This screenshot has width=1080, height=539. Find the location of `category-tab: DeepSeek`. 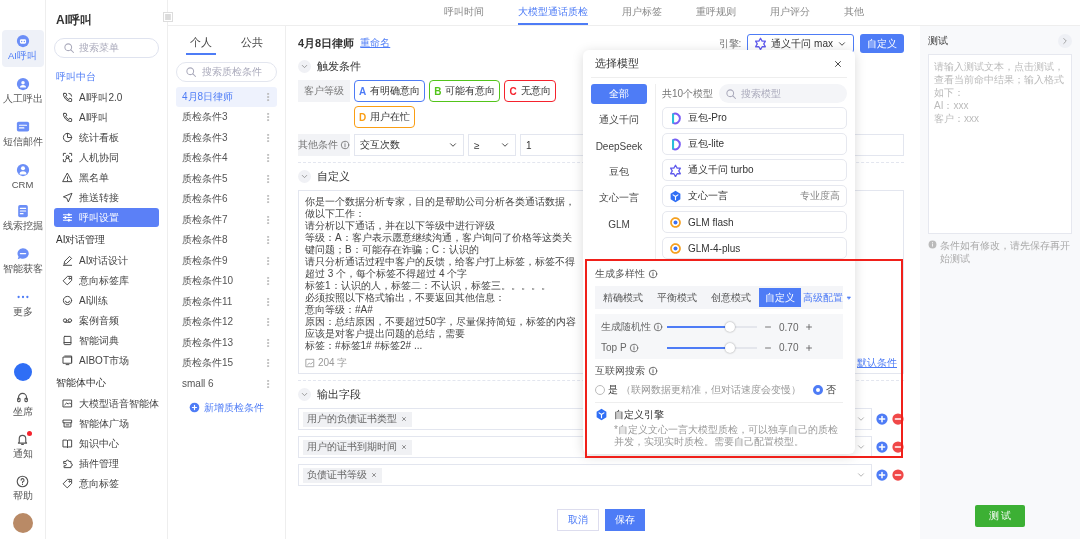

category-tab: DeepSeek is located at coordinates (619, 146).